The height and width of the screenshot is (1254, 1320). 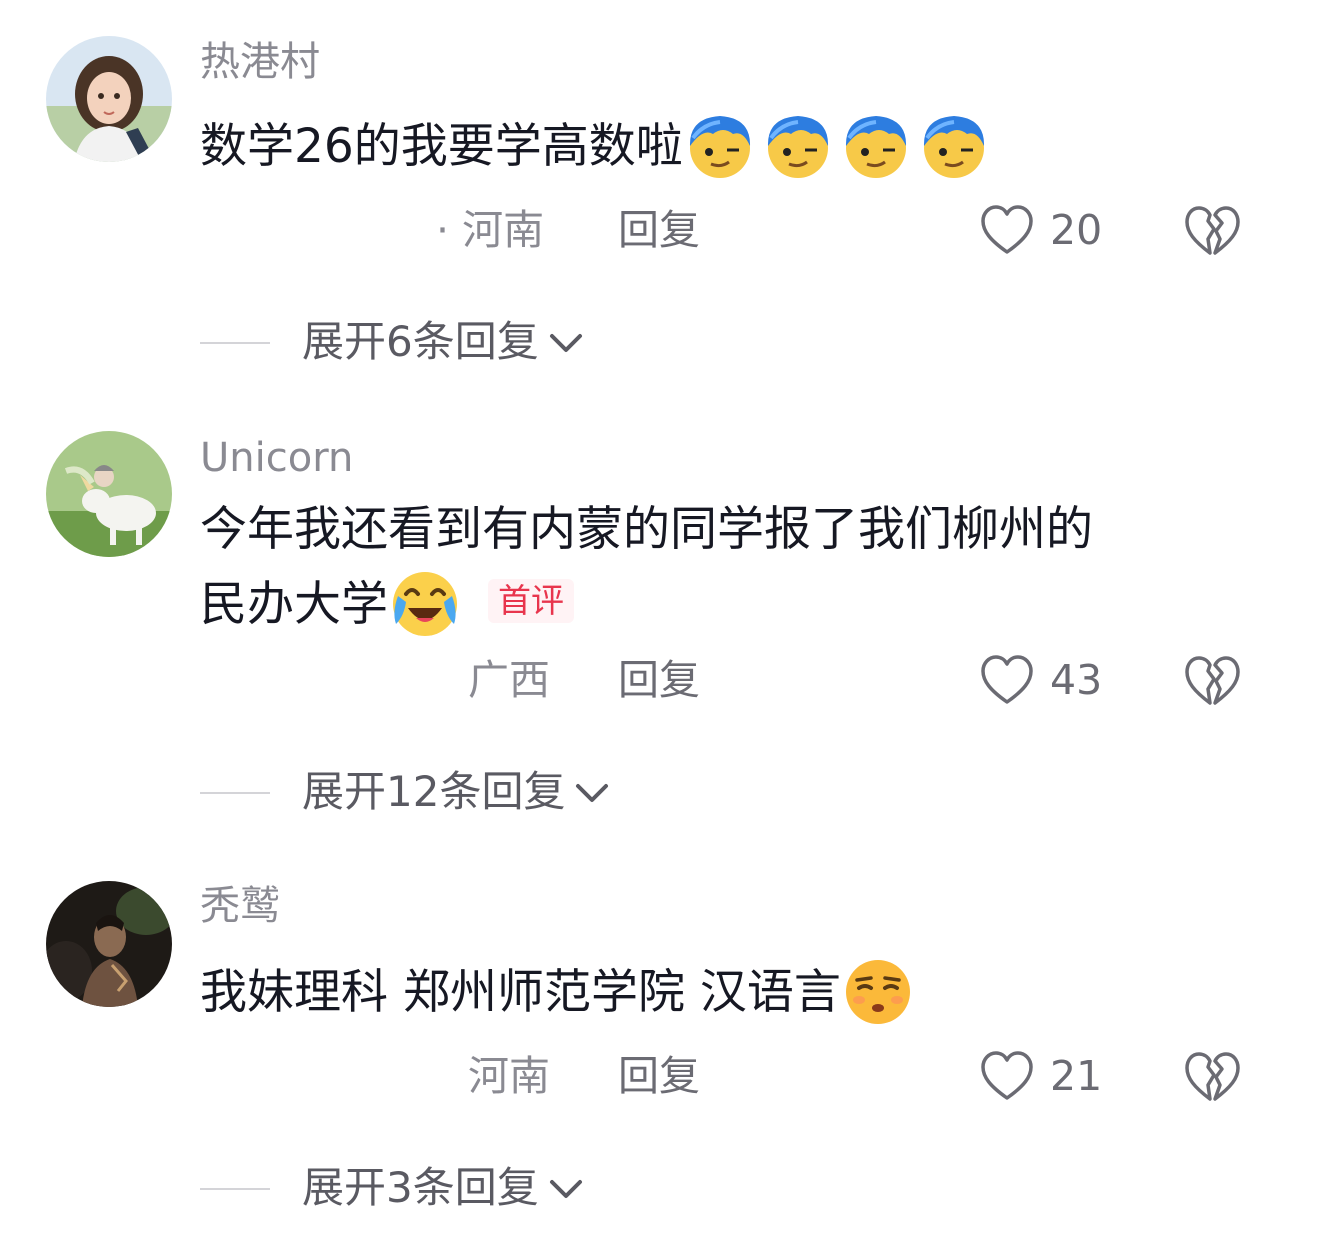 I want to click on comment-text-line: 今年我还看到有内蒙的同学报了我们柳州的, so click(x=646, y=529).